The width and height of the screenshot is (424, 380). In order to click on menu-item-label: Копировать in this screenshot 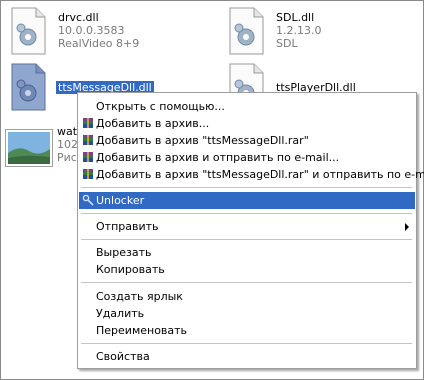, I will do `click(130, 269)`.